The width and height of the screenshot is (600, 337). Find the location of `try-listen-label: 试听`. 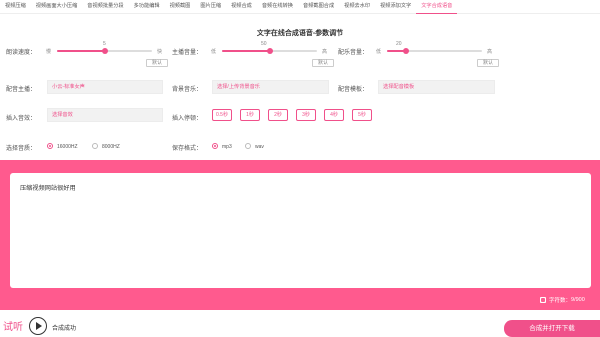

try-listen-label: 试听 is located at coordinates (13, 327).